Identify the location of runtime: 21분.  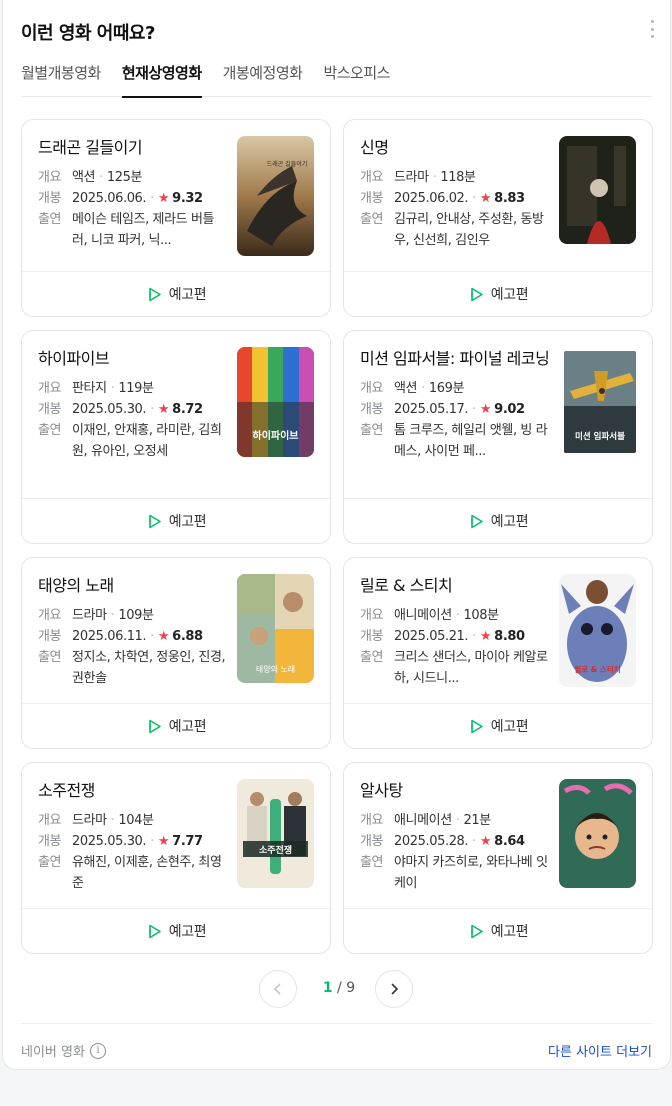
(477, 820).